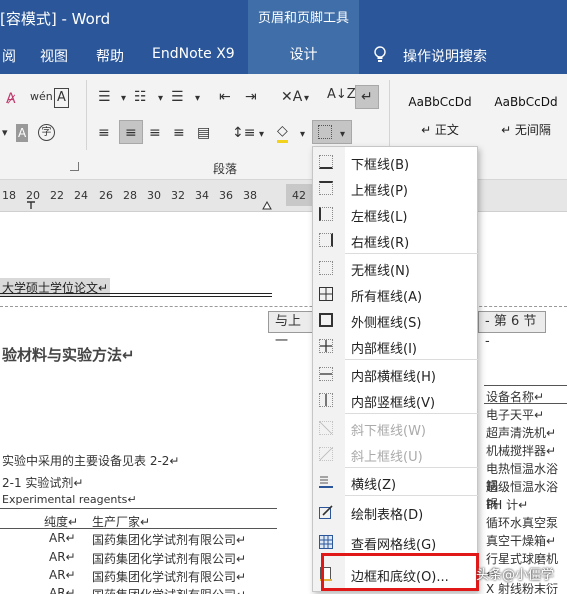  I want to click on menu-item-diagonal-up: 斜上框线(U), so click(395, 454).